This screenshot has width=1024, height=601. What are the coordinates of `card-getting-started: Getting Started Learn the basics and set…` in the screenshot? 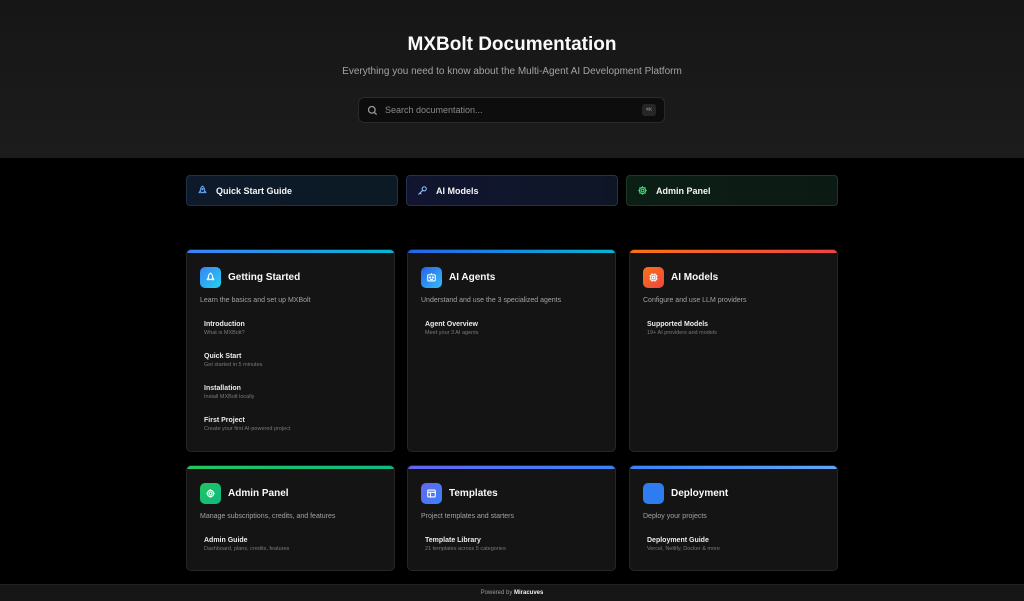 It's located at (290, 350).